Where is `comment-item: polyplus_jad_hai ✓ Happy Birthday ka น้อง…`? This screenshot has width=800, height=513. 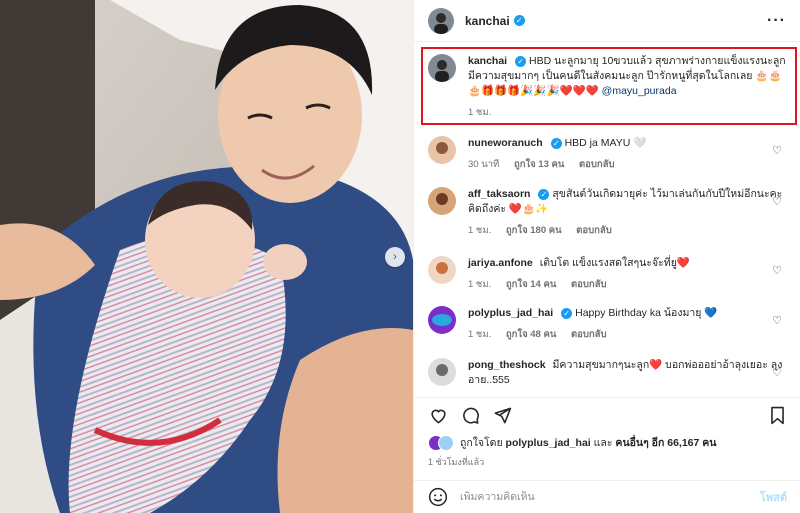
comment-item: polyplus_jad_hai ✓ Happy Birthday ka น้อง… is located at coordinates (608, 324).